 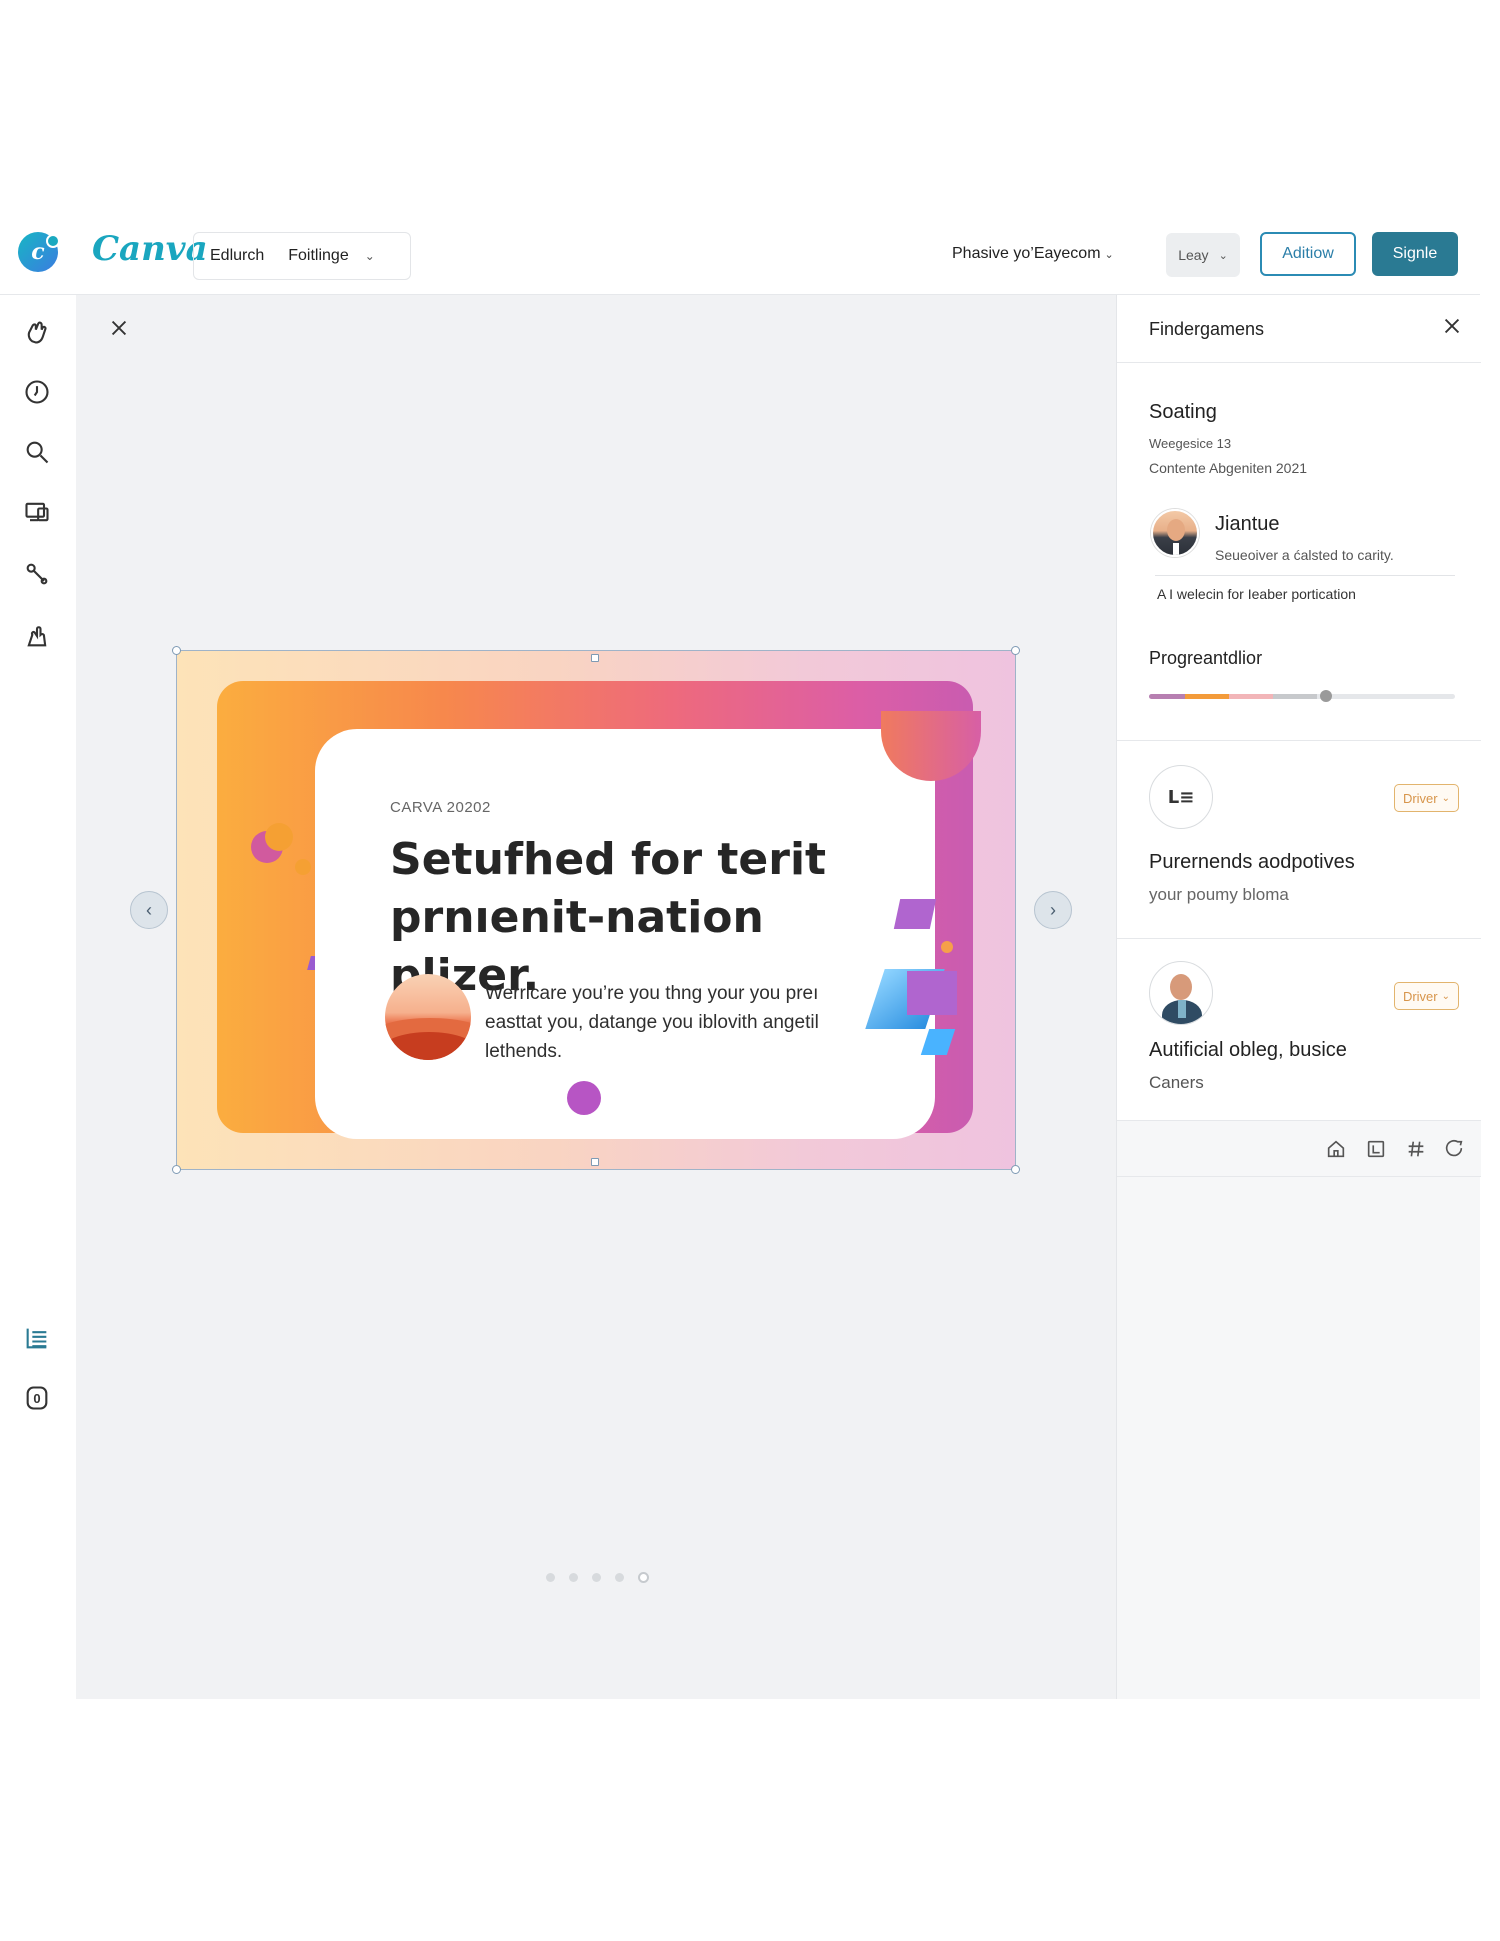 I want to click on decor-purple-block, so click(x=932, y=993).